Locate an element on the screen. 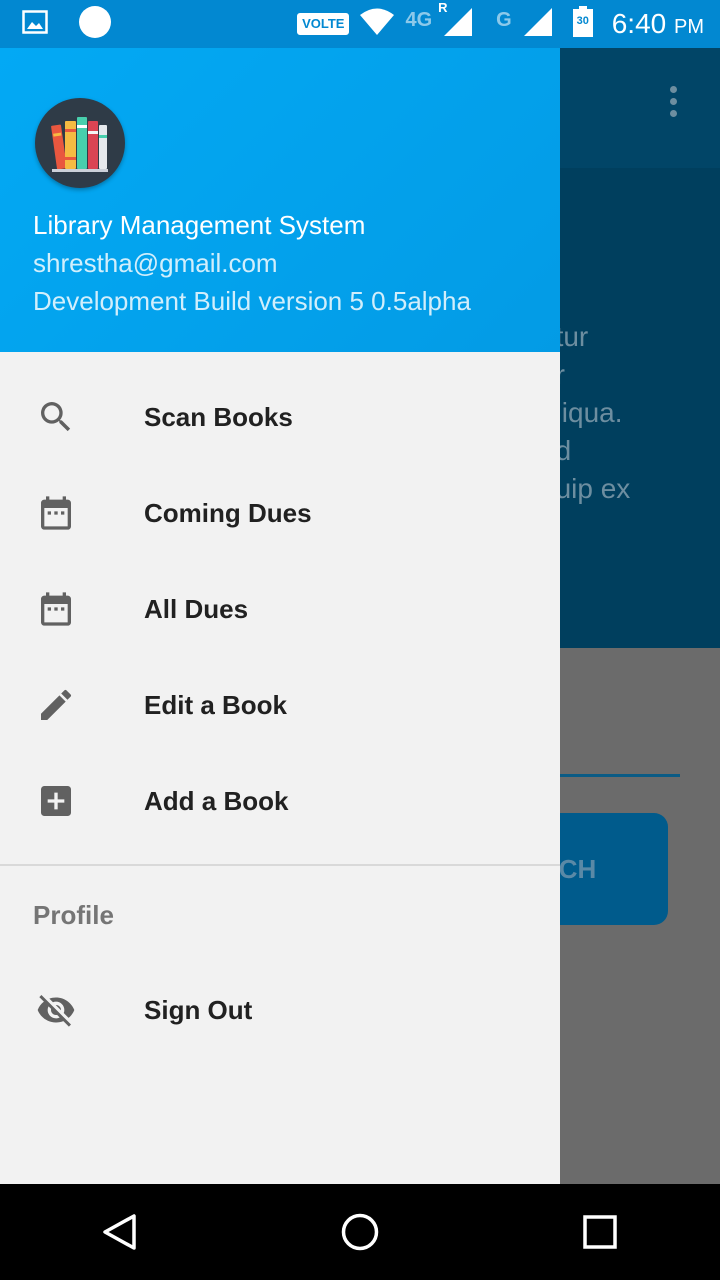  home-button is located at coordinates (360, 1232).